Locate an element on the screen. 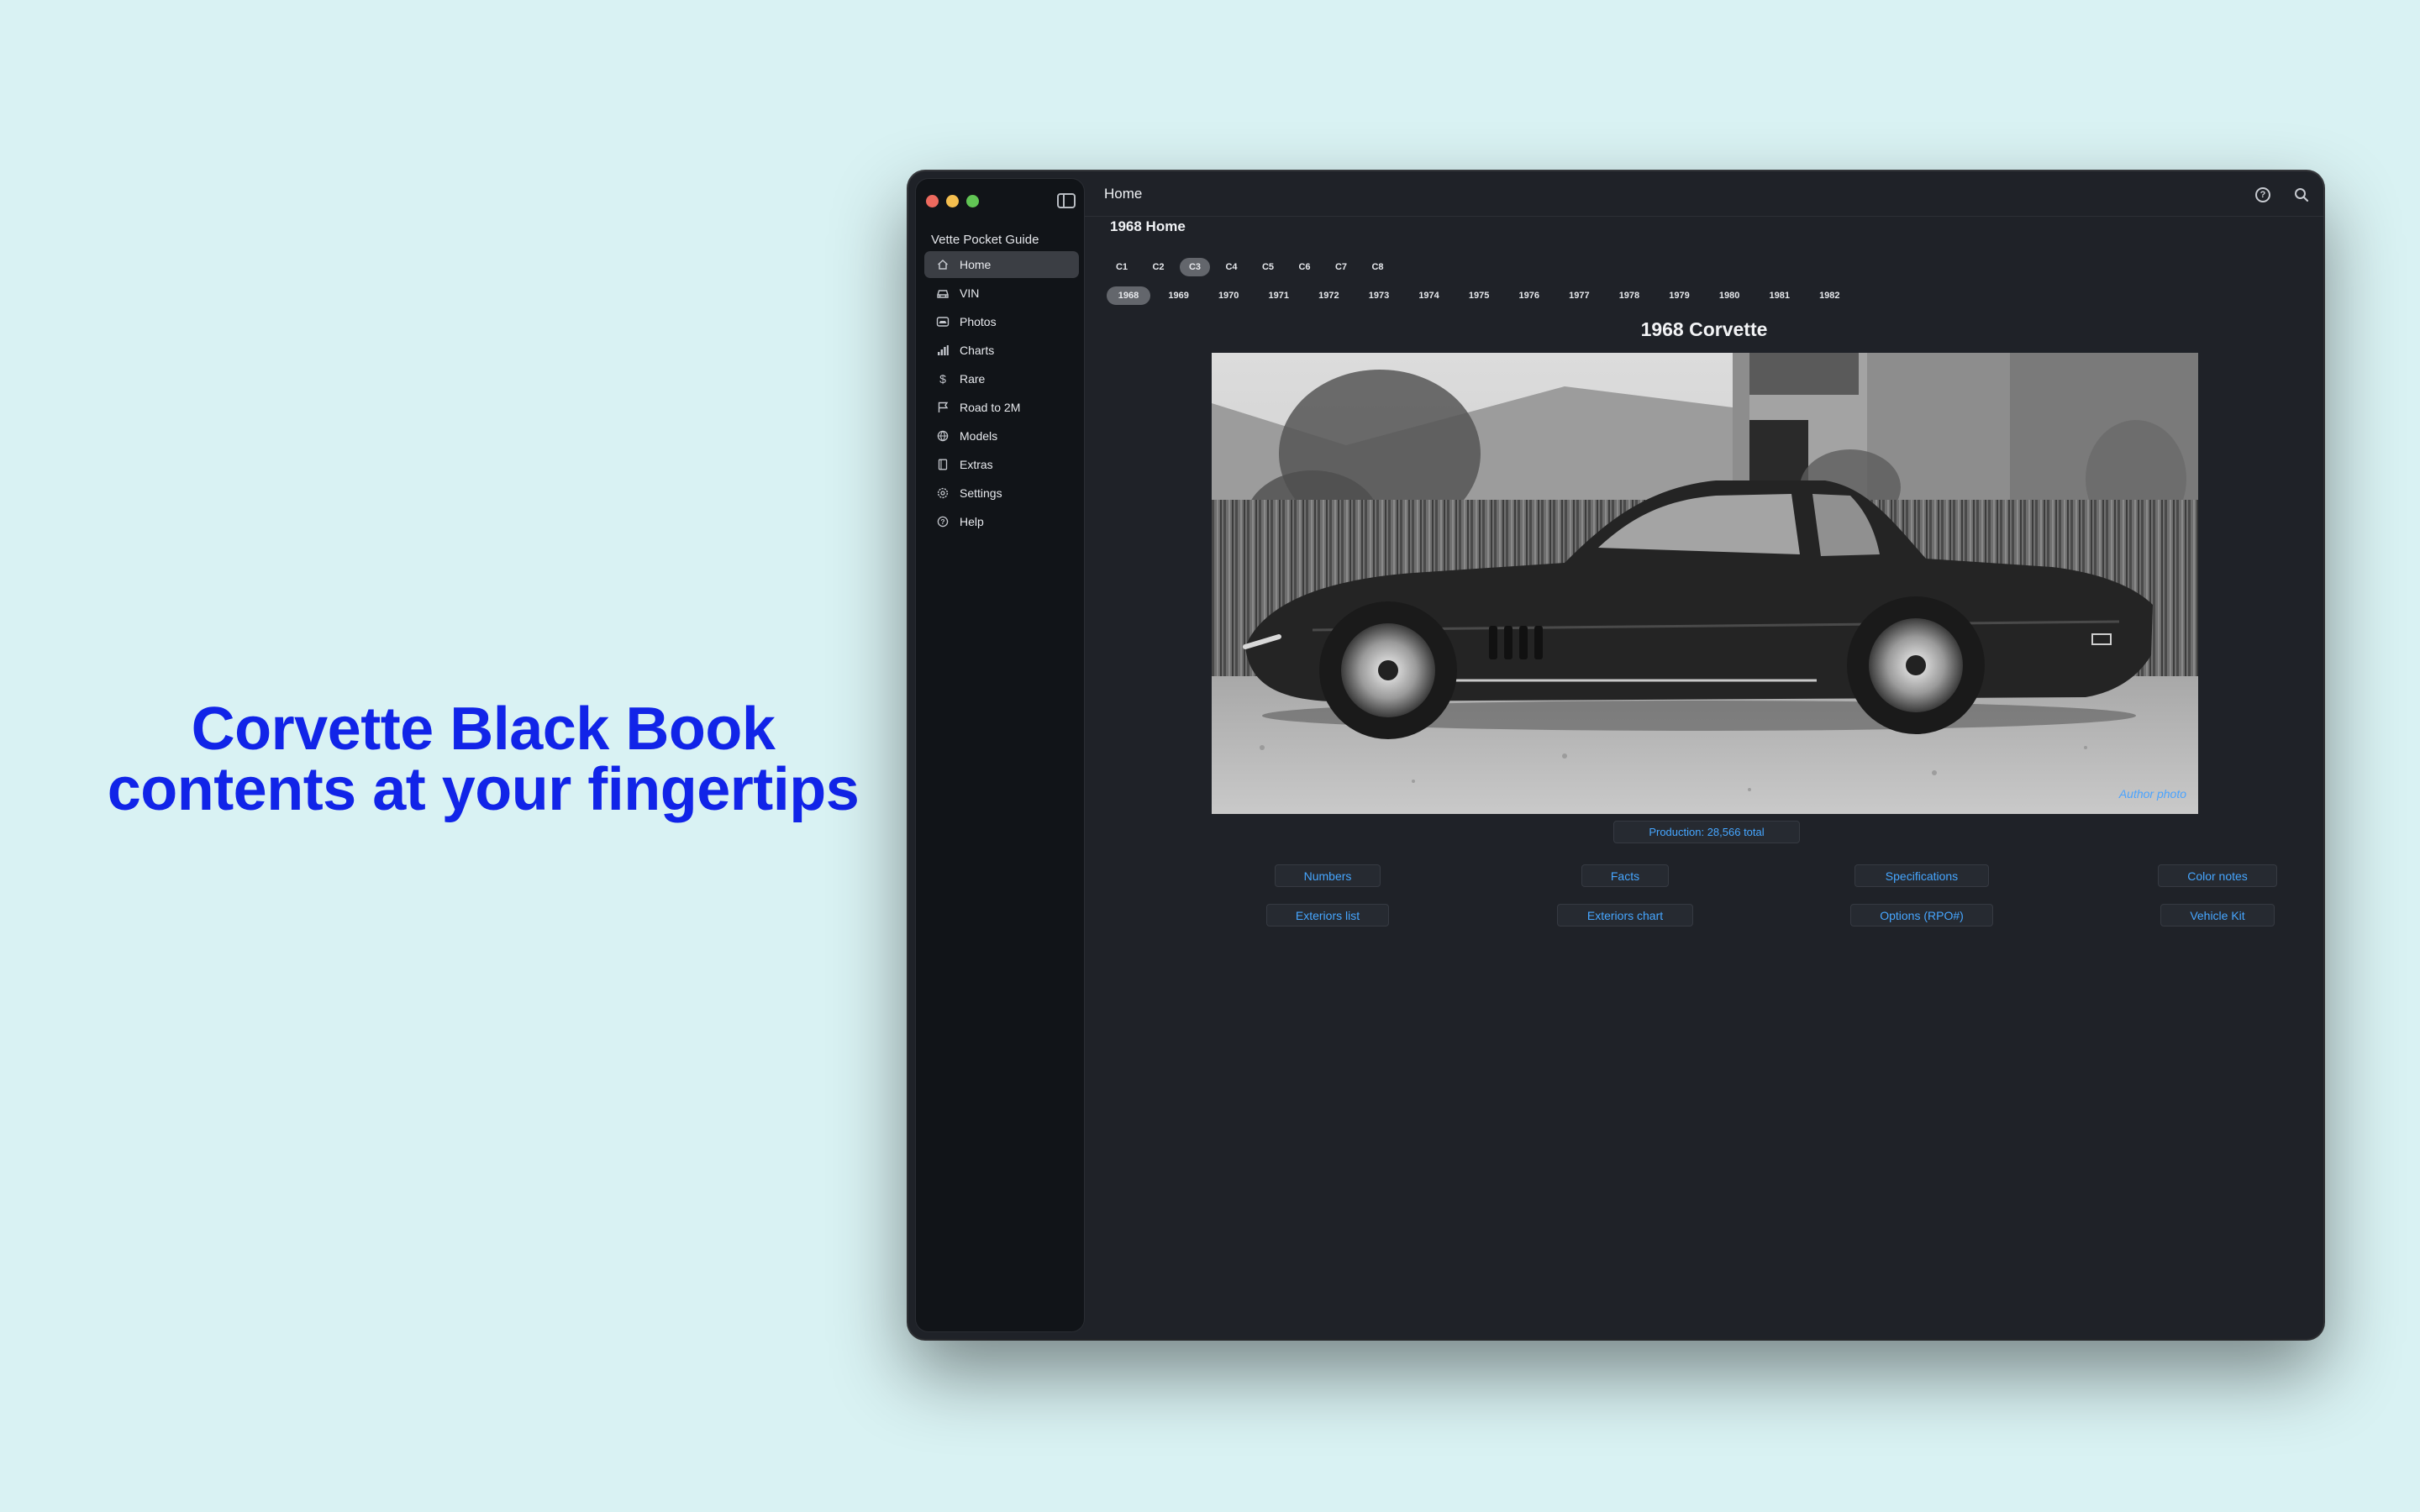  window-title: Home is located at coordinates (1123, 194).